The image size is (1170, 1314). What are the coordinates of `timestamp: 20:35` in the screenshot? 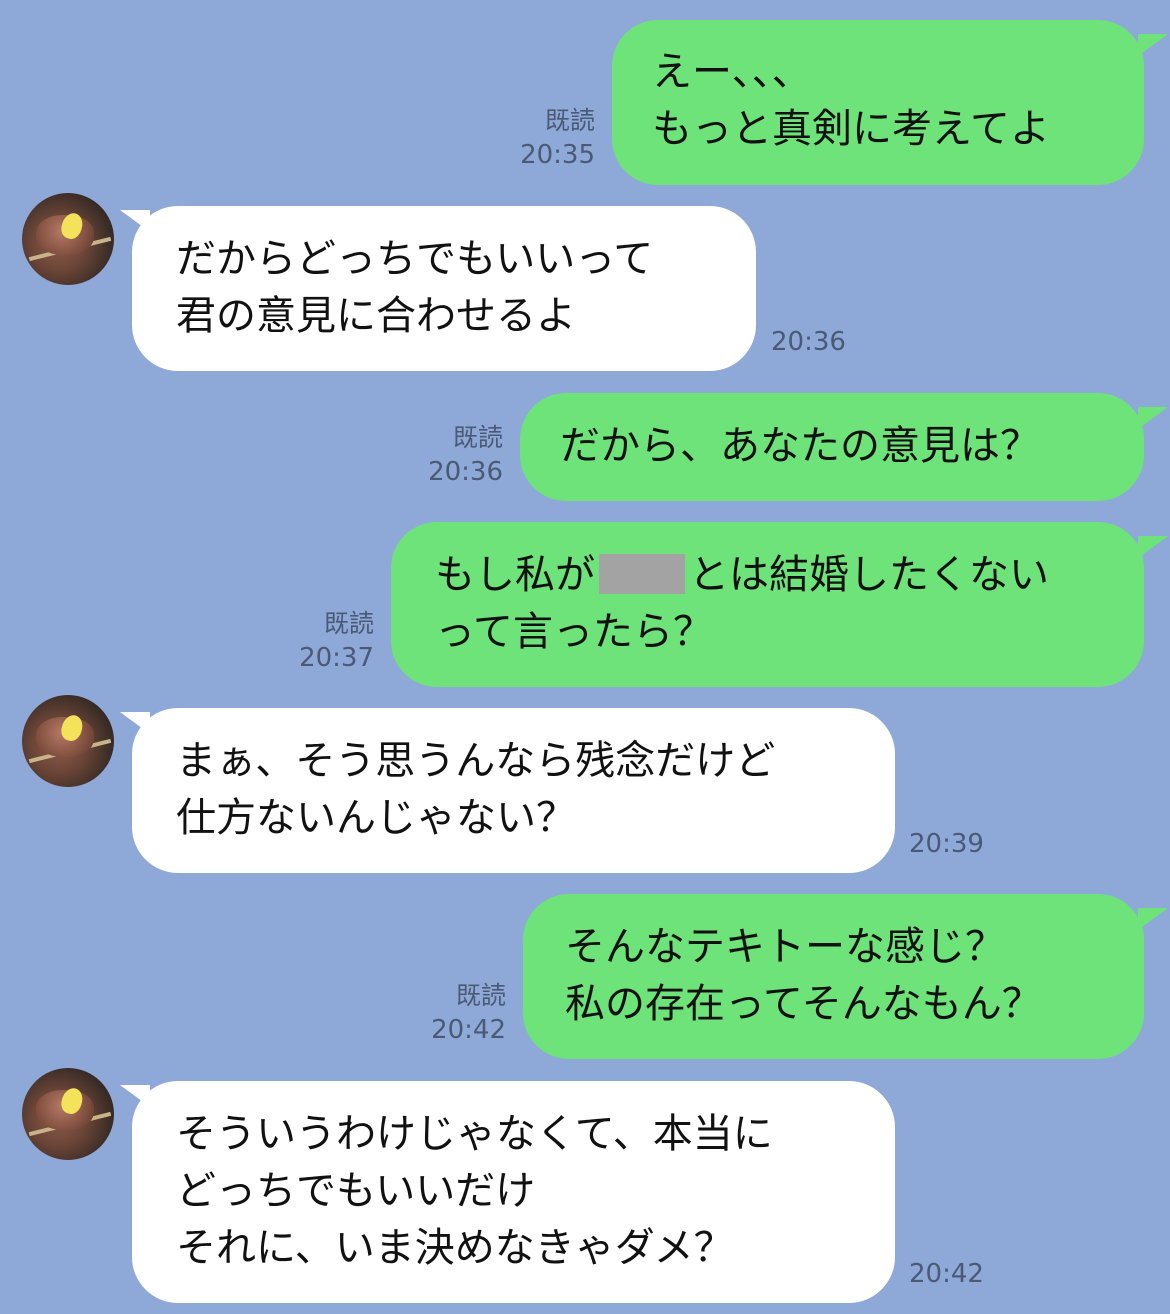 It's located at (557, 155).